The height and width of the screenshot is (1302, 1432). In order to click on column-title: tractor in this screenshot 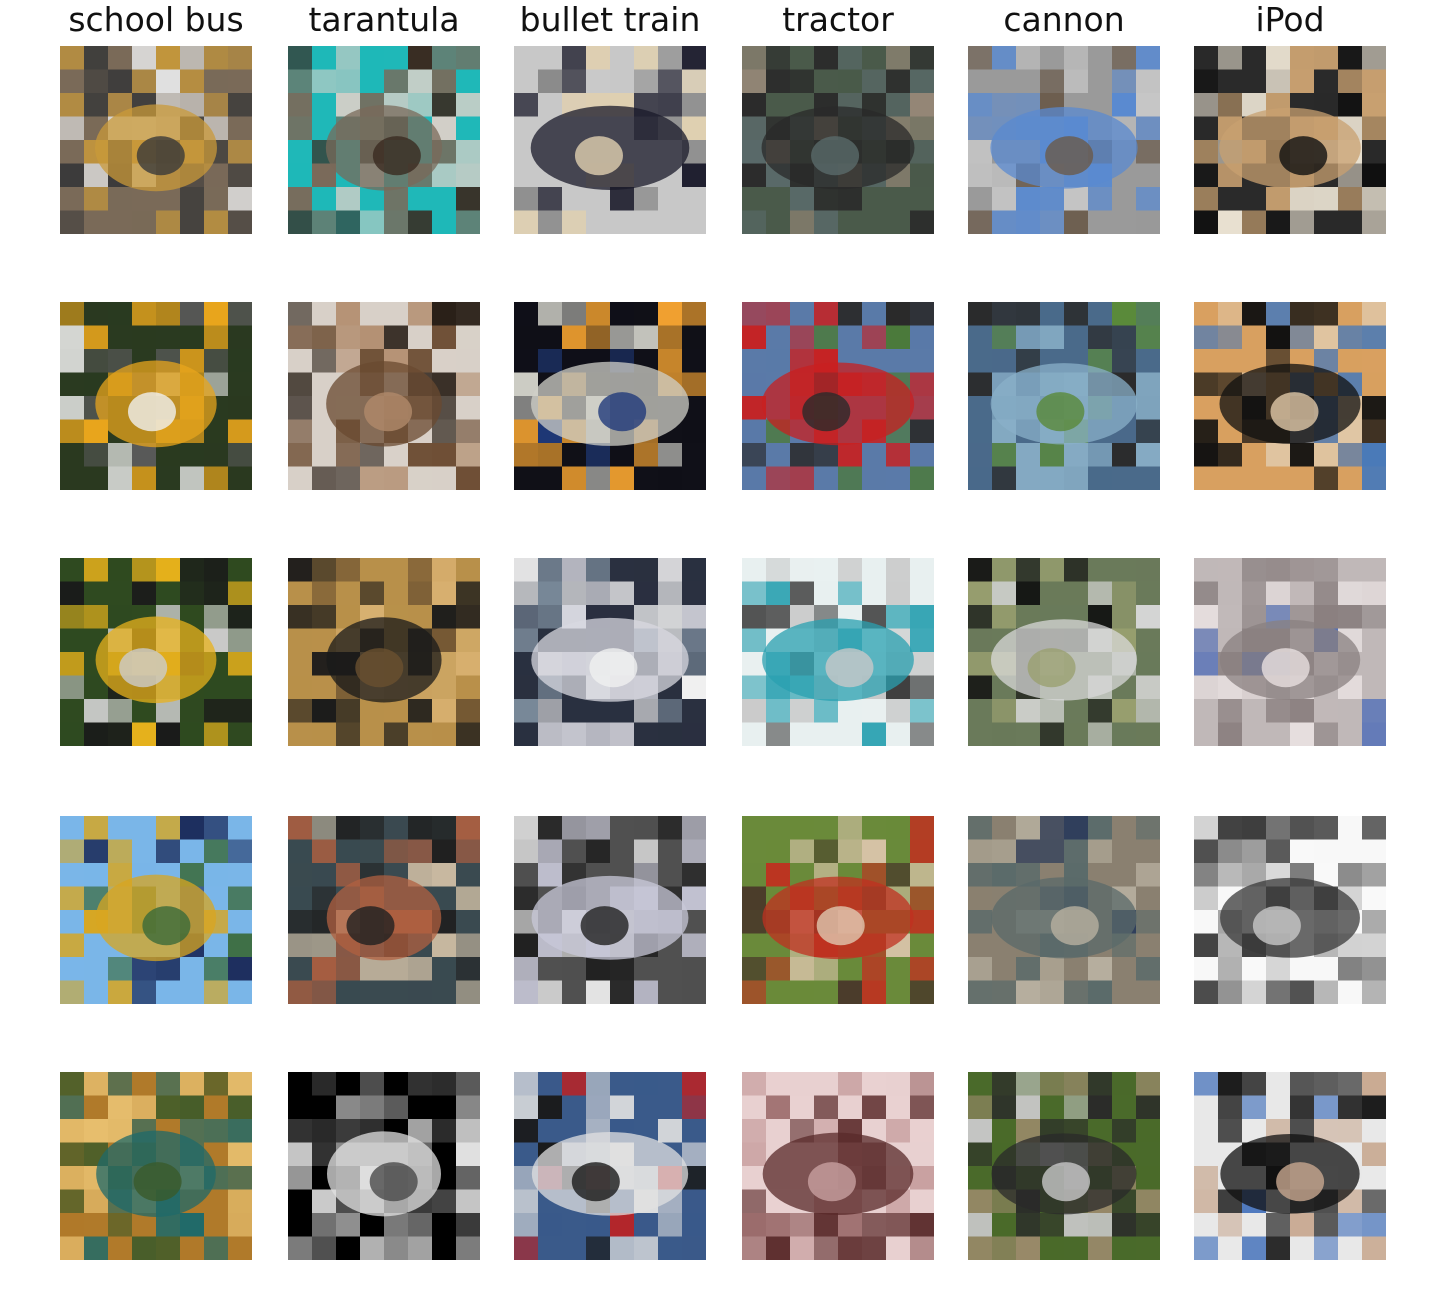, I will do `click(838, 19)`.